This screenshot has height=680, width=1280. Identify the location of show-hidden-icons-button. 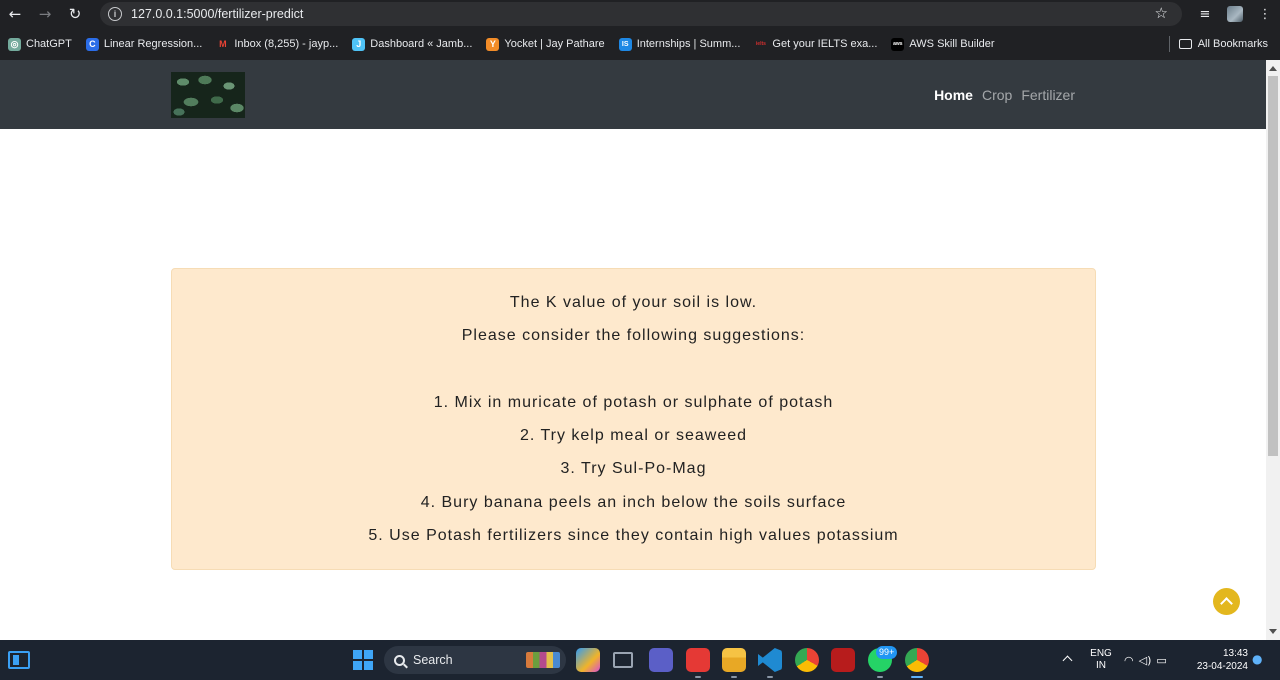
(1068, 660).